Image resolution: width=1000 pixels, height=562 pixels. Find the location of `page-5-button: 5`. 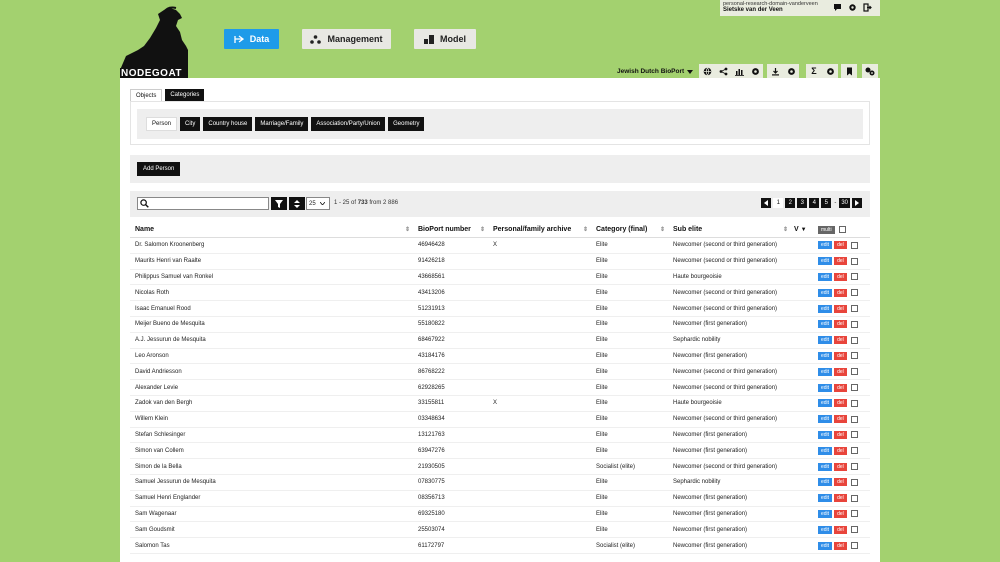

page-5-button: 5 is located at coordinates (826, 203).